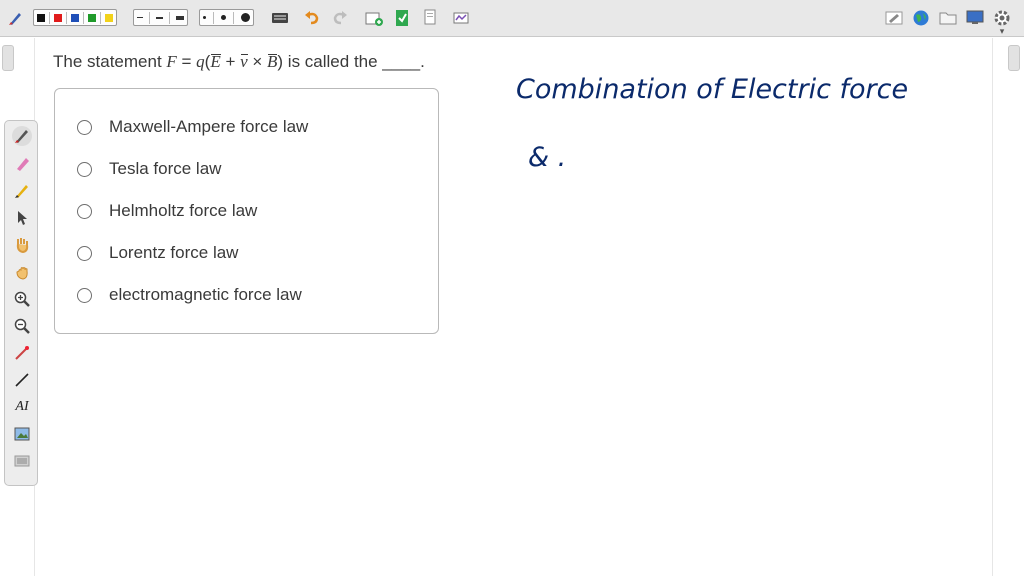 The width and height of the screenshot is (1024, 576). I want to click on dot-small-option, so click(204, 17).